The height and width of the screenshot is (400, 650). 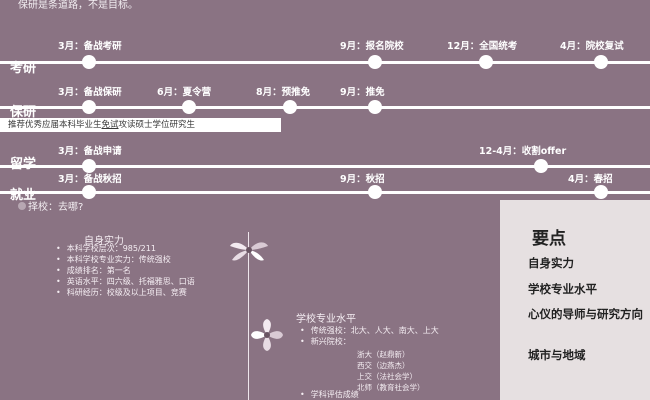 I want to click on list-item: 成绩排名：第一名, so click(x=125, y=270).